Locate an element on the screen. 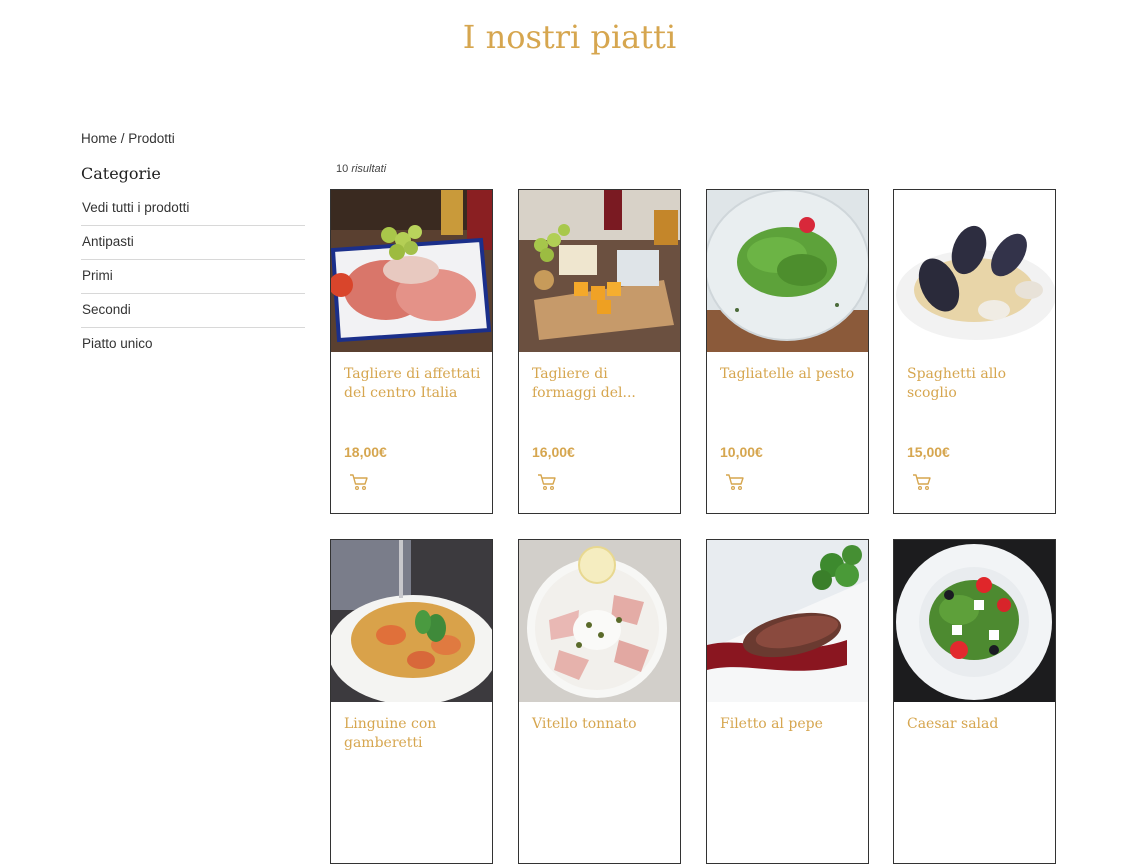 This screenshot has height=864, width=1139. results-number: 10 is located at coordinates (342, 169).